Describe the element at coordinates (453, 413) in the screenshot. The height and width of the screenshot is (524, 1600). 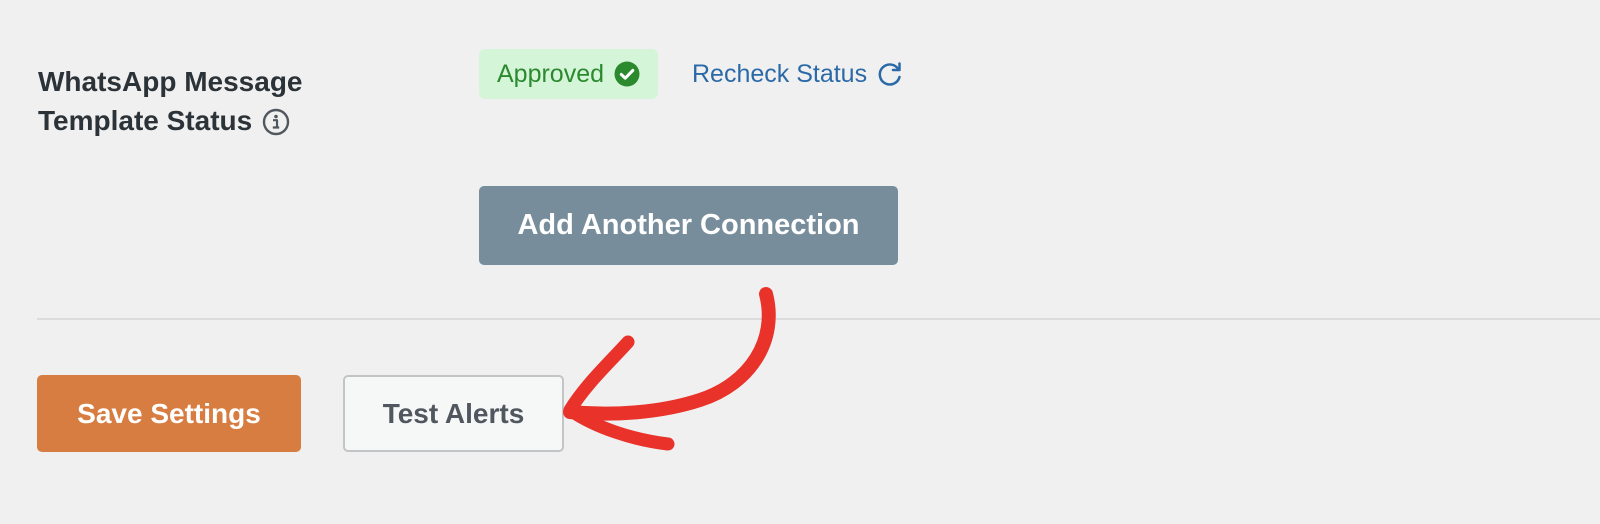
I see `test-alerts-button: Test Alerts` at that location.